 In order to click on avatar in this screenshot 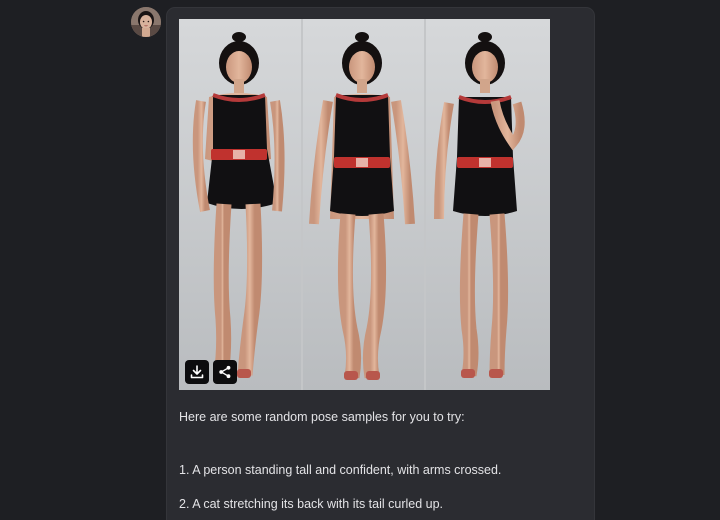, I will do `click(146, 22)`.